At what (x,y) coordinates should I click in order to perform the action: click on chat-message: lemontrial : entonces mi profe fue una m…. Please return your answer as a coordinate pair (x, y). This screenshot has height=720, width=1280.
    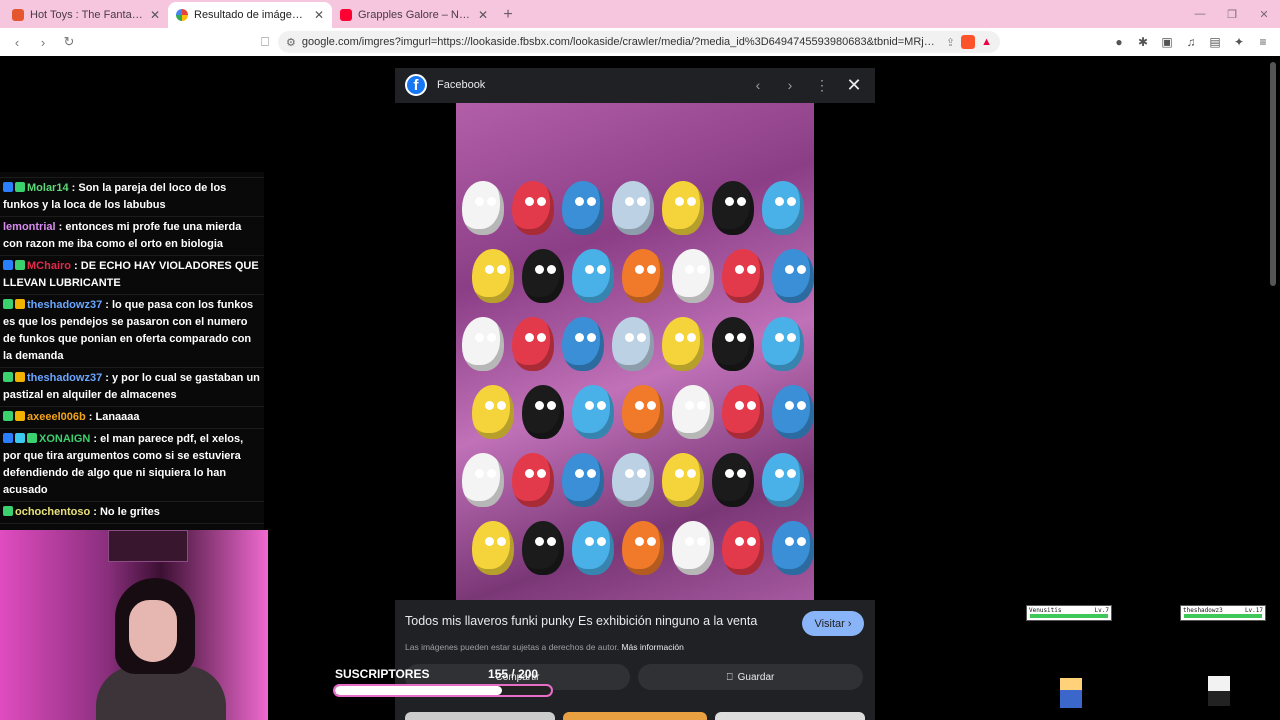
    Looking at the image, I should click on (132, 236).